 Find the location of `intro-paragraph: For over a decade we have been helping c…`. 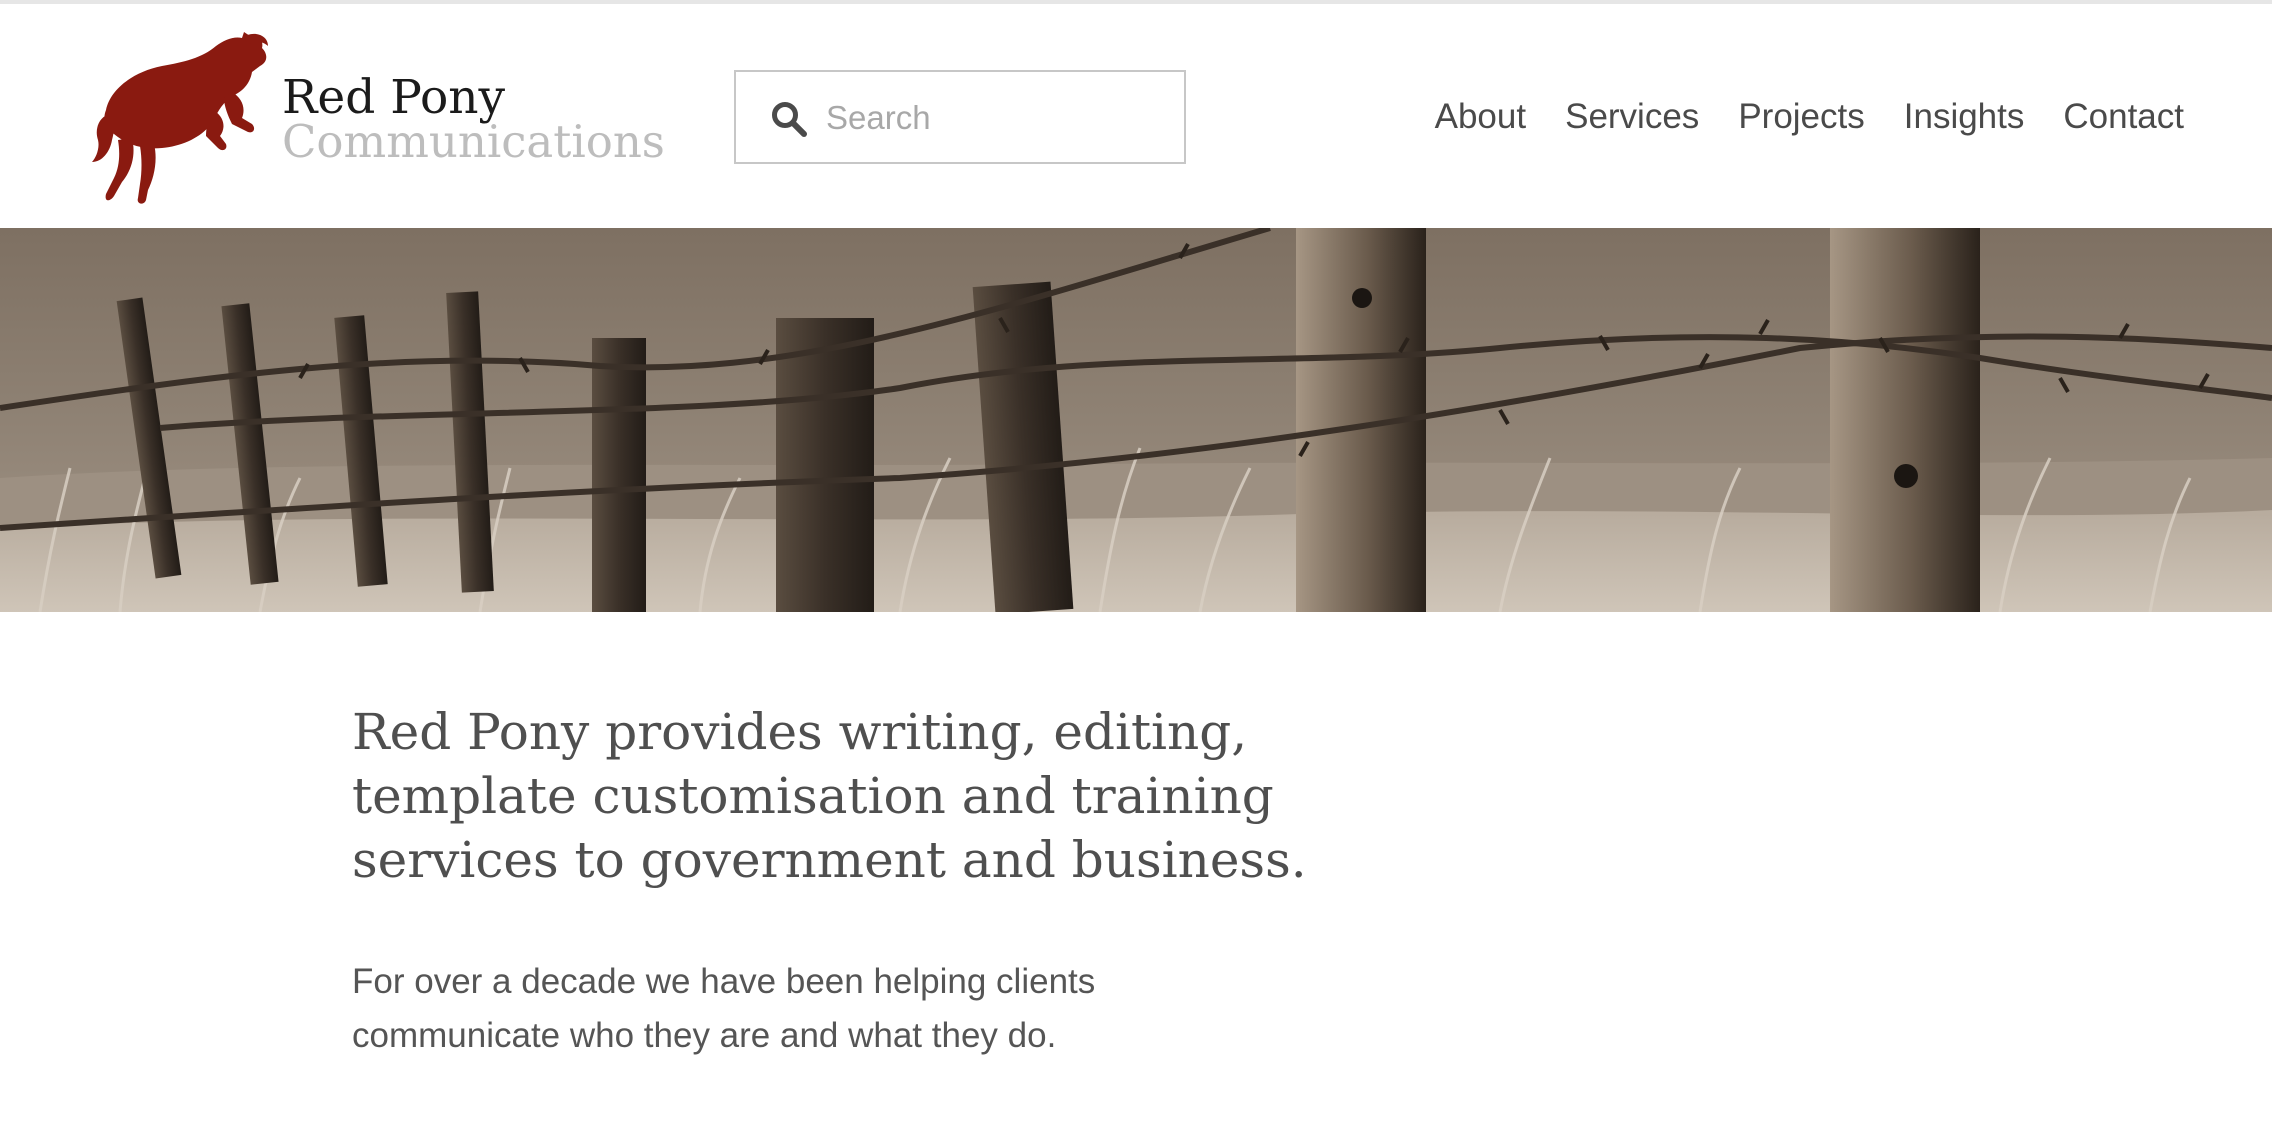

intro-paragraph: For over a decade we have been helping c… is located at coordinates (724, 1008).